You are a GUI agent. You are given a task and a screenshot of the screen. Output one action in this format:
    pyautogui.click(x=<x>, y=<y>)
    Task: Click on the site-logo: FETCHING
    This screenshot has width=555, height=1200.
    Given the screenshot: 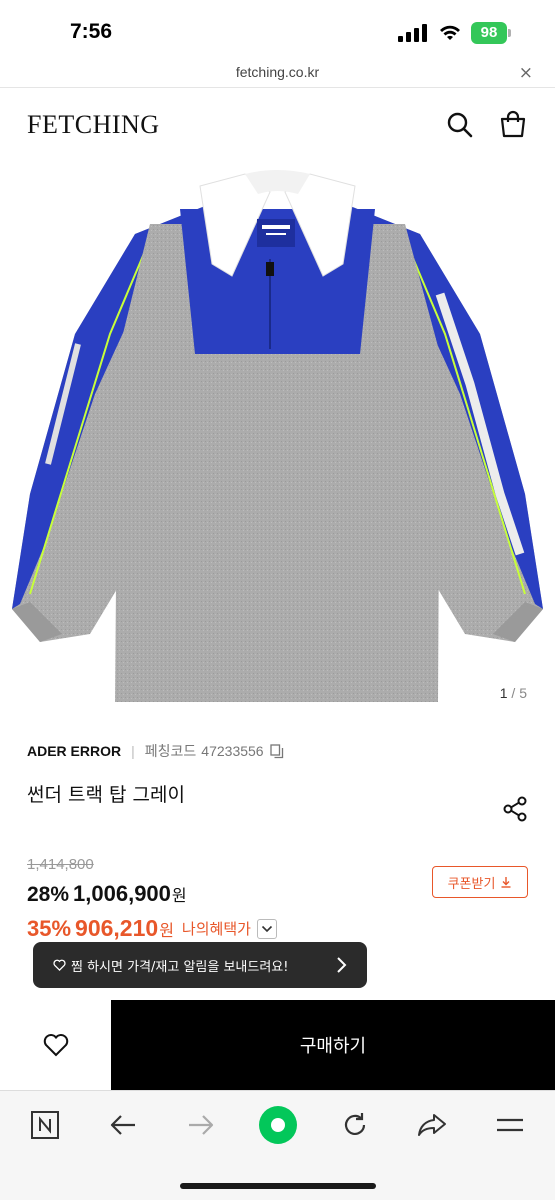 What is the action you would take?
    pyautogui.click(x=93, y=125)
    